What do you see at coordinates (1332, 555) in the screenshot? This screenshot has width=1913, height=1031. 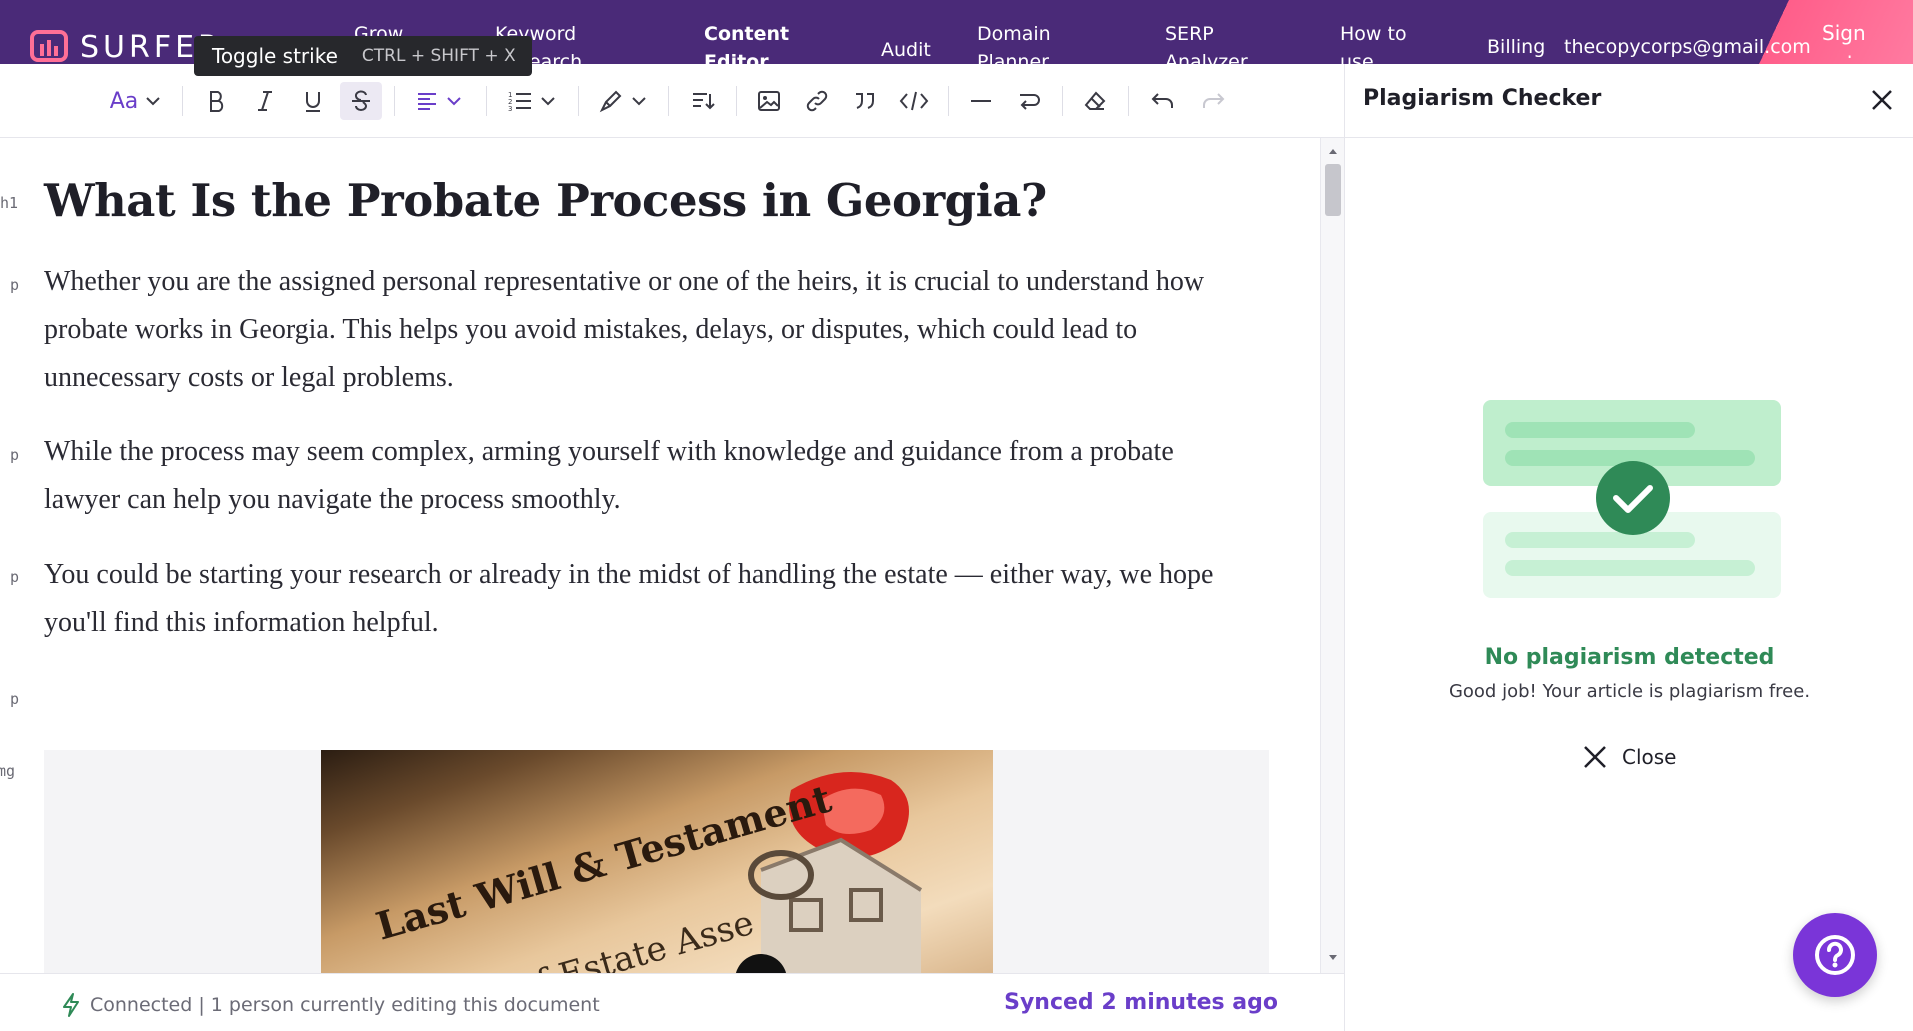 I see `editor-scrollbar` at bounding box center [1332, 555].